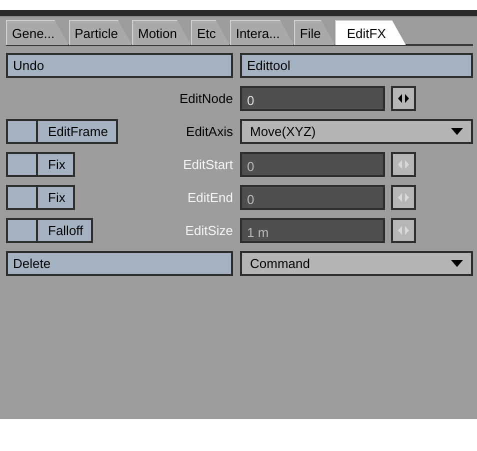  Describe the element at coordinates (356, 65) in the screenshot. I see `button: Edittool` at that location.